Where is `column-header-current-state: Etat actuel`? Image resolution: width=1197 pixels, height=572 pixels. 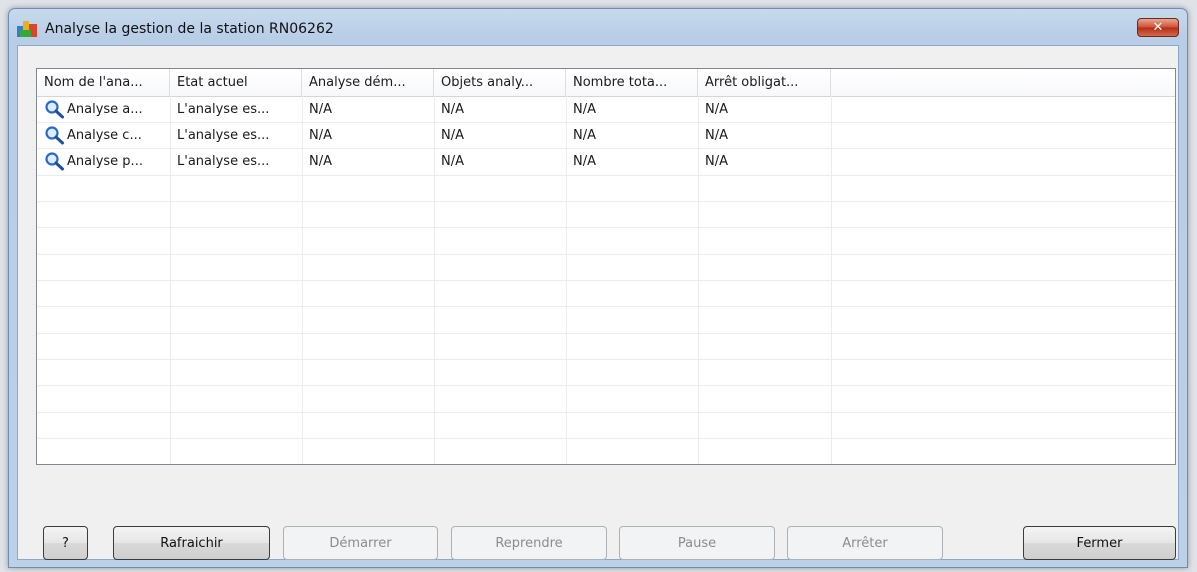
column-header-current-state: Etat actuel is located at coordinates (236, 82).